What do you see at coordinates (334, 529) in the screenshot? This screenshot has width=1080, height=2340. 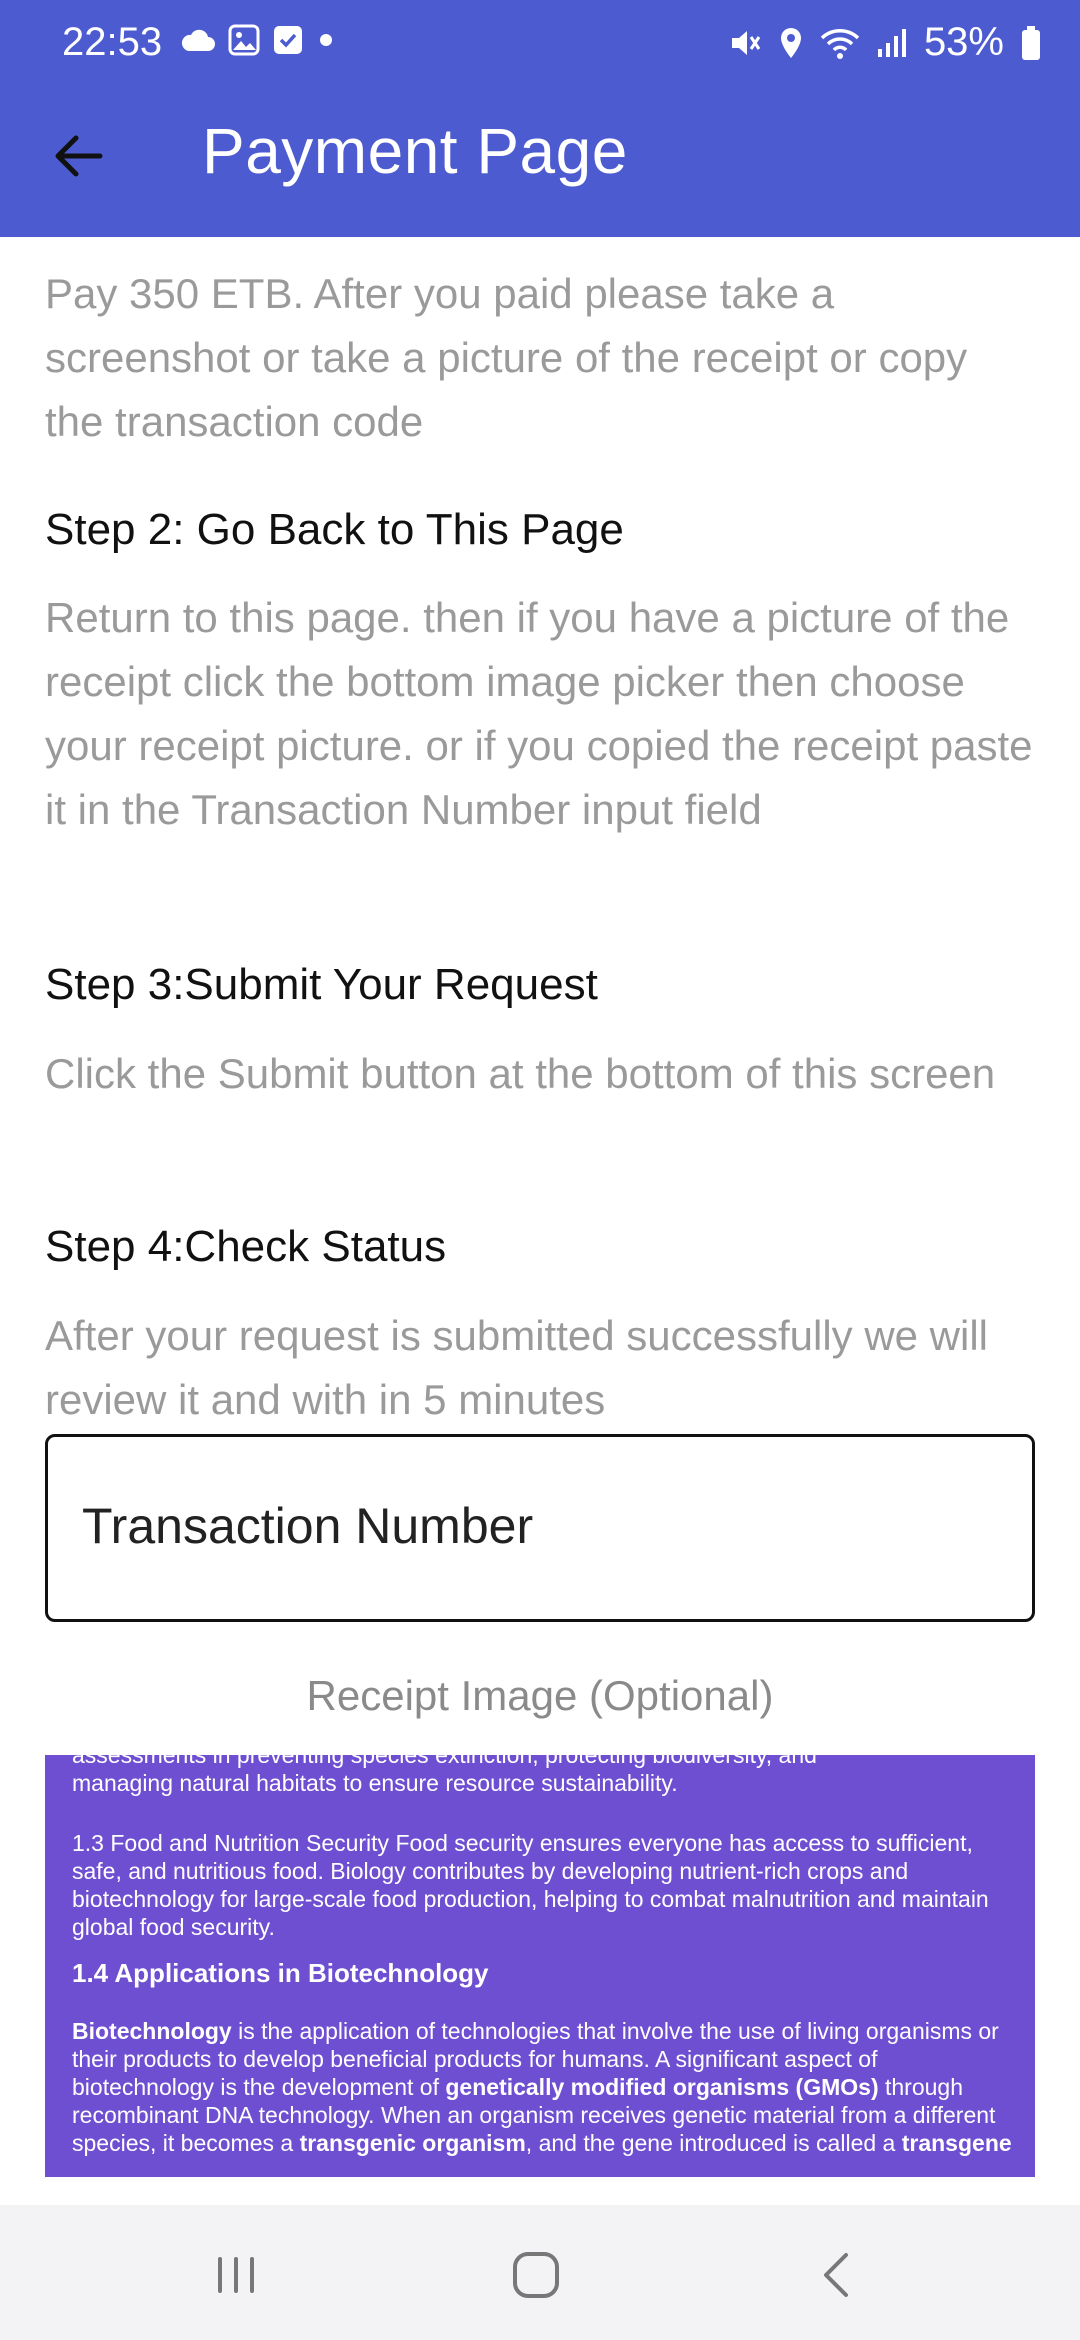 I see `step-2-title: Step 2: Go Back to This Page` at bounding box center [334, 529].